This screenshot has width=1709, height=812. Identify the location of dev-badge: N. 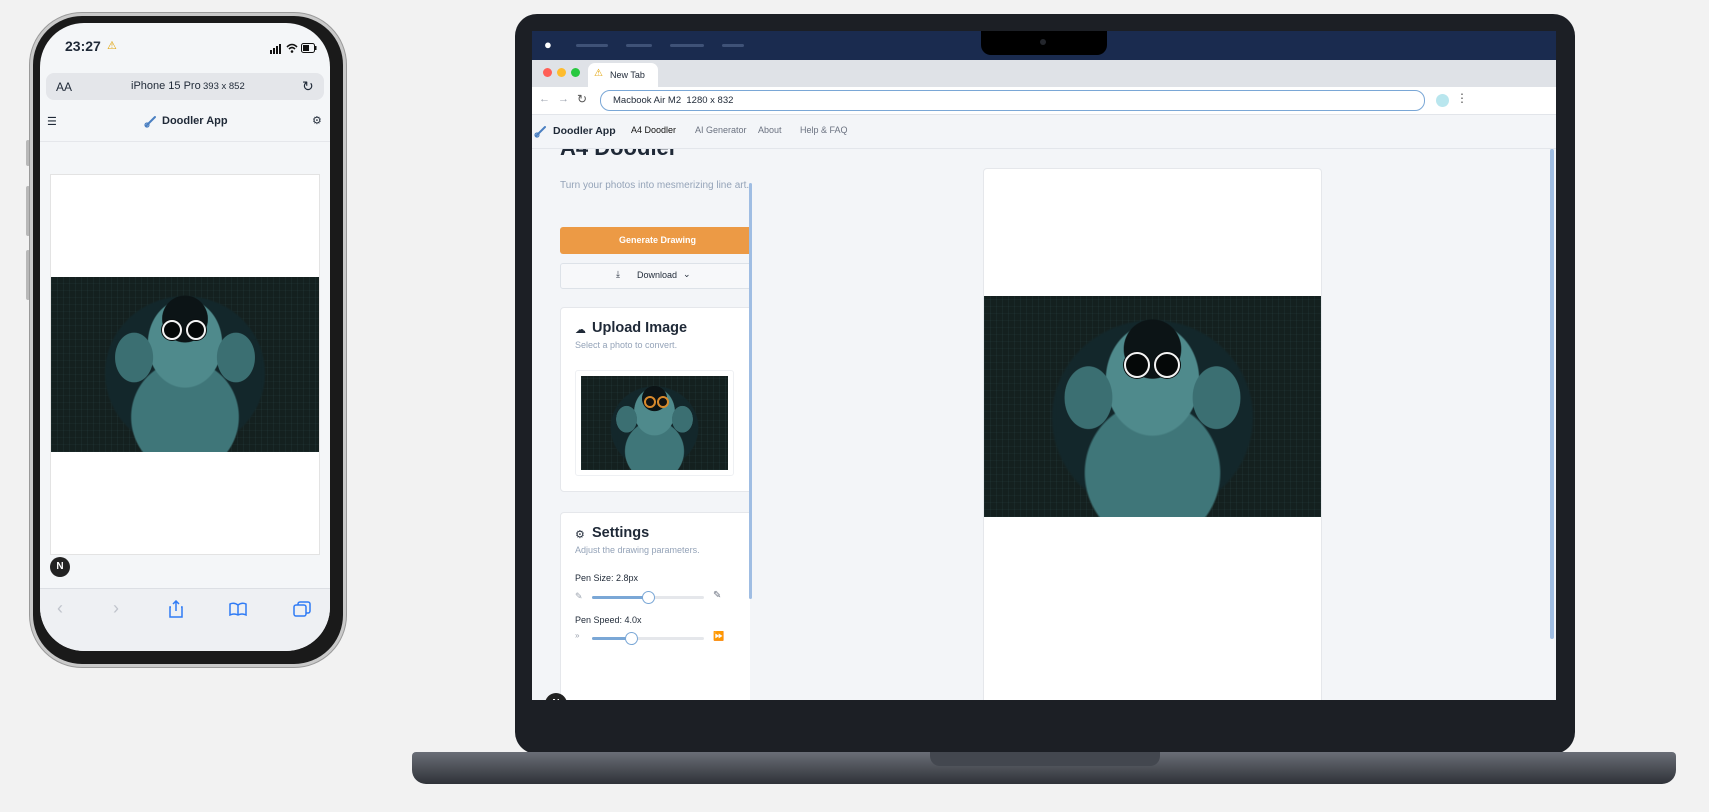
(60, 567).